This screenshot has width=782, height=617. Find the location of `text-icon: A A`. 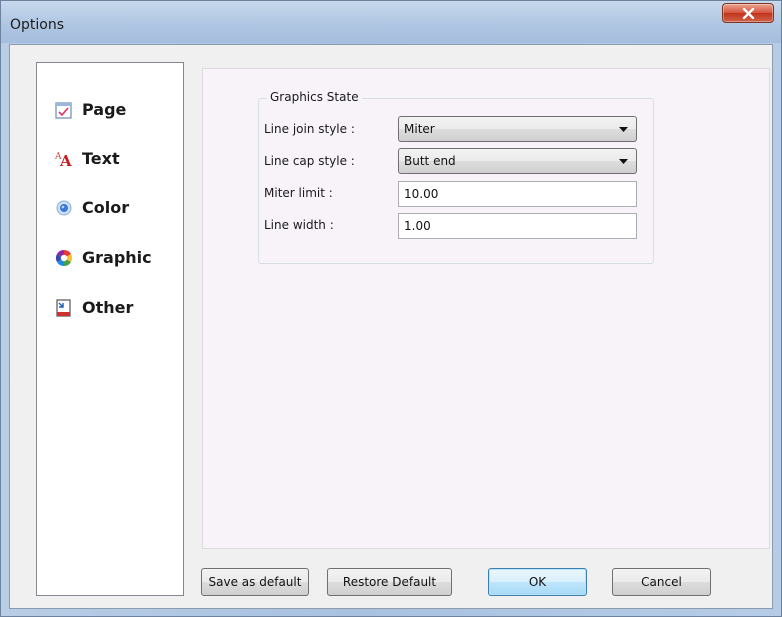

text-icon: A A is located at coordinates (64, 159).